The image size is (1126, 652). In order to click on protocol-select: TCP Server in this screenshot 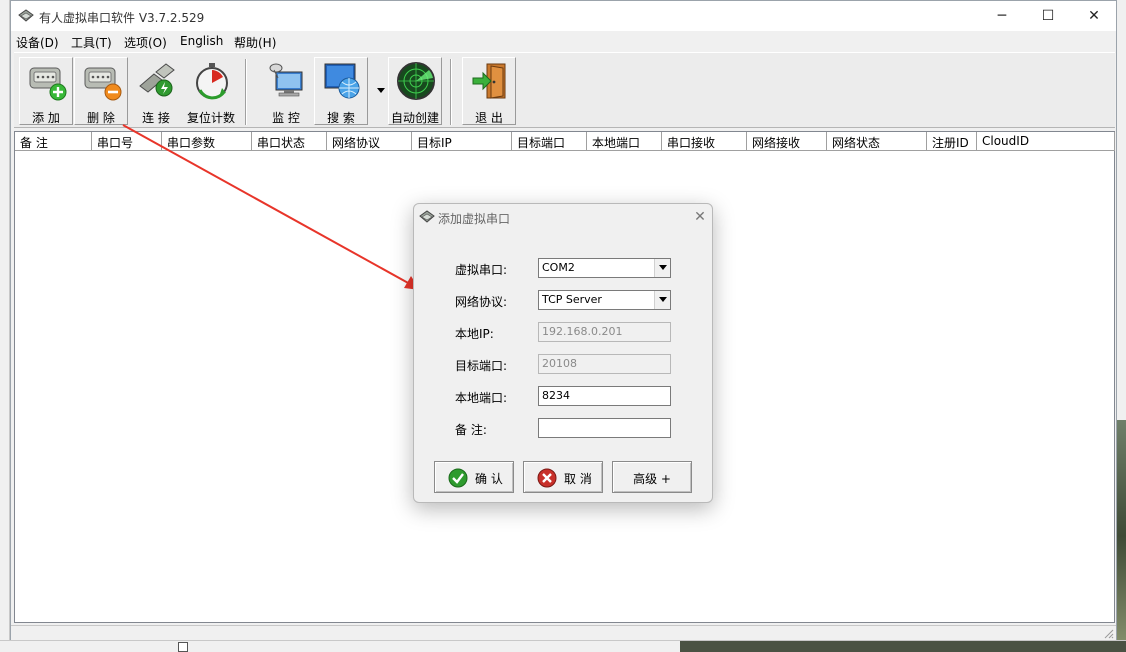, I will do `click(604, 300)`.